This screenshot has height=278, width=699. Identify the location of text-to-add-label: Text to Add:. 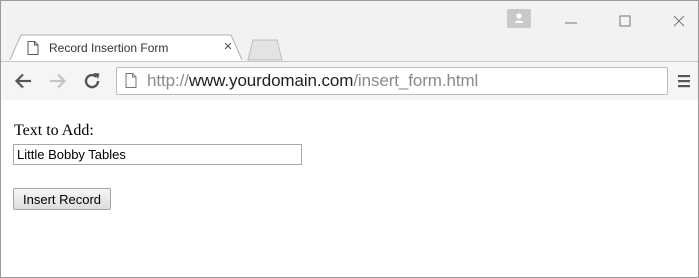
(54, 130).